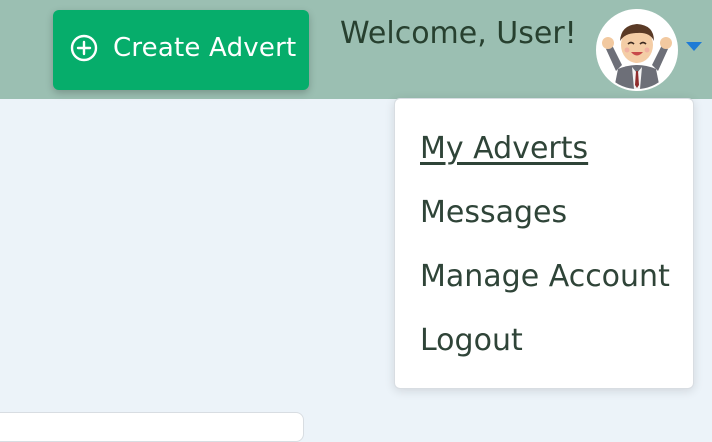 This screenshot has width=712, height=442. Describe the element at coordinates (545, 276) in the screenshot. I see `menu-item-manage-account: Manage Account` at that location.